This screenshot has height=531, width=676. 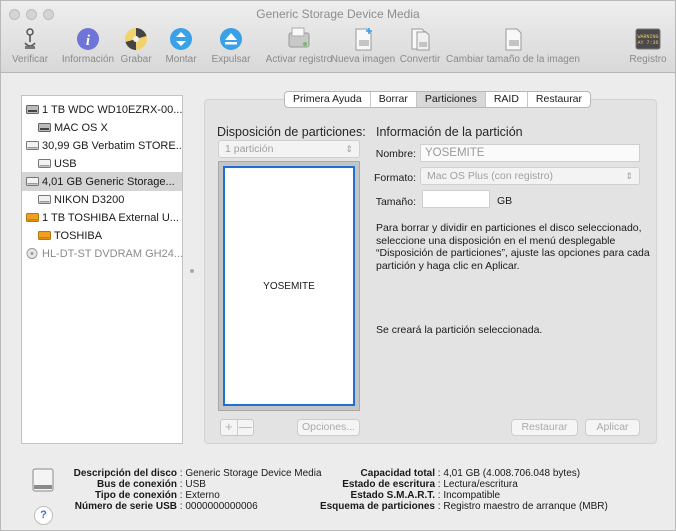 I want to click on toolbar-log-button: WARNING AY 7:36 Registro, so click(x=648, y=49).